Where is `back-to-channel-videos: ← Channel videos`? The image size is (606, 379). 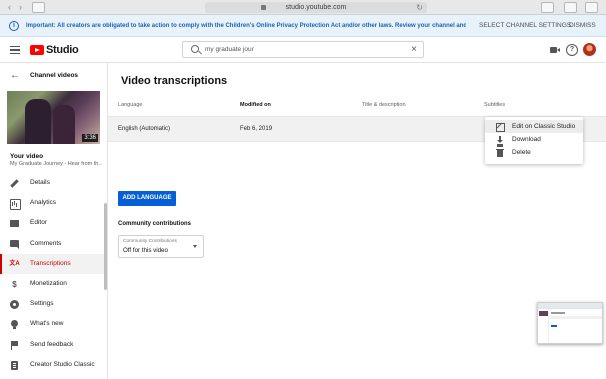 back-to-channel-videos: ← Channel videos is located at coordinates (53, 77).